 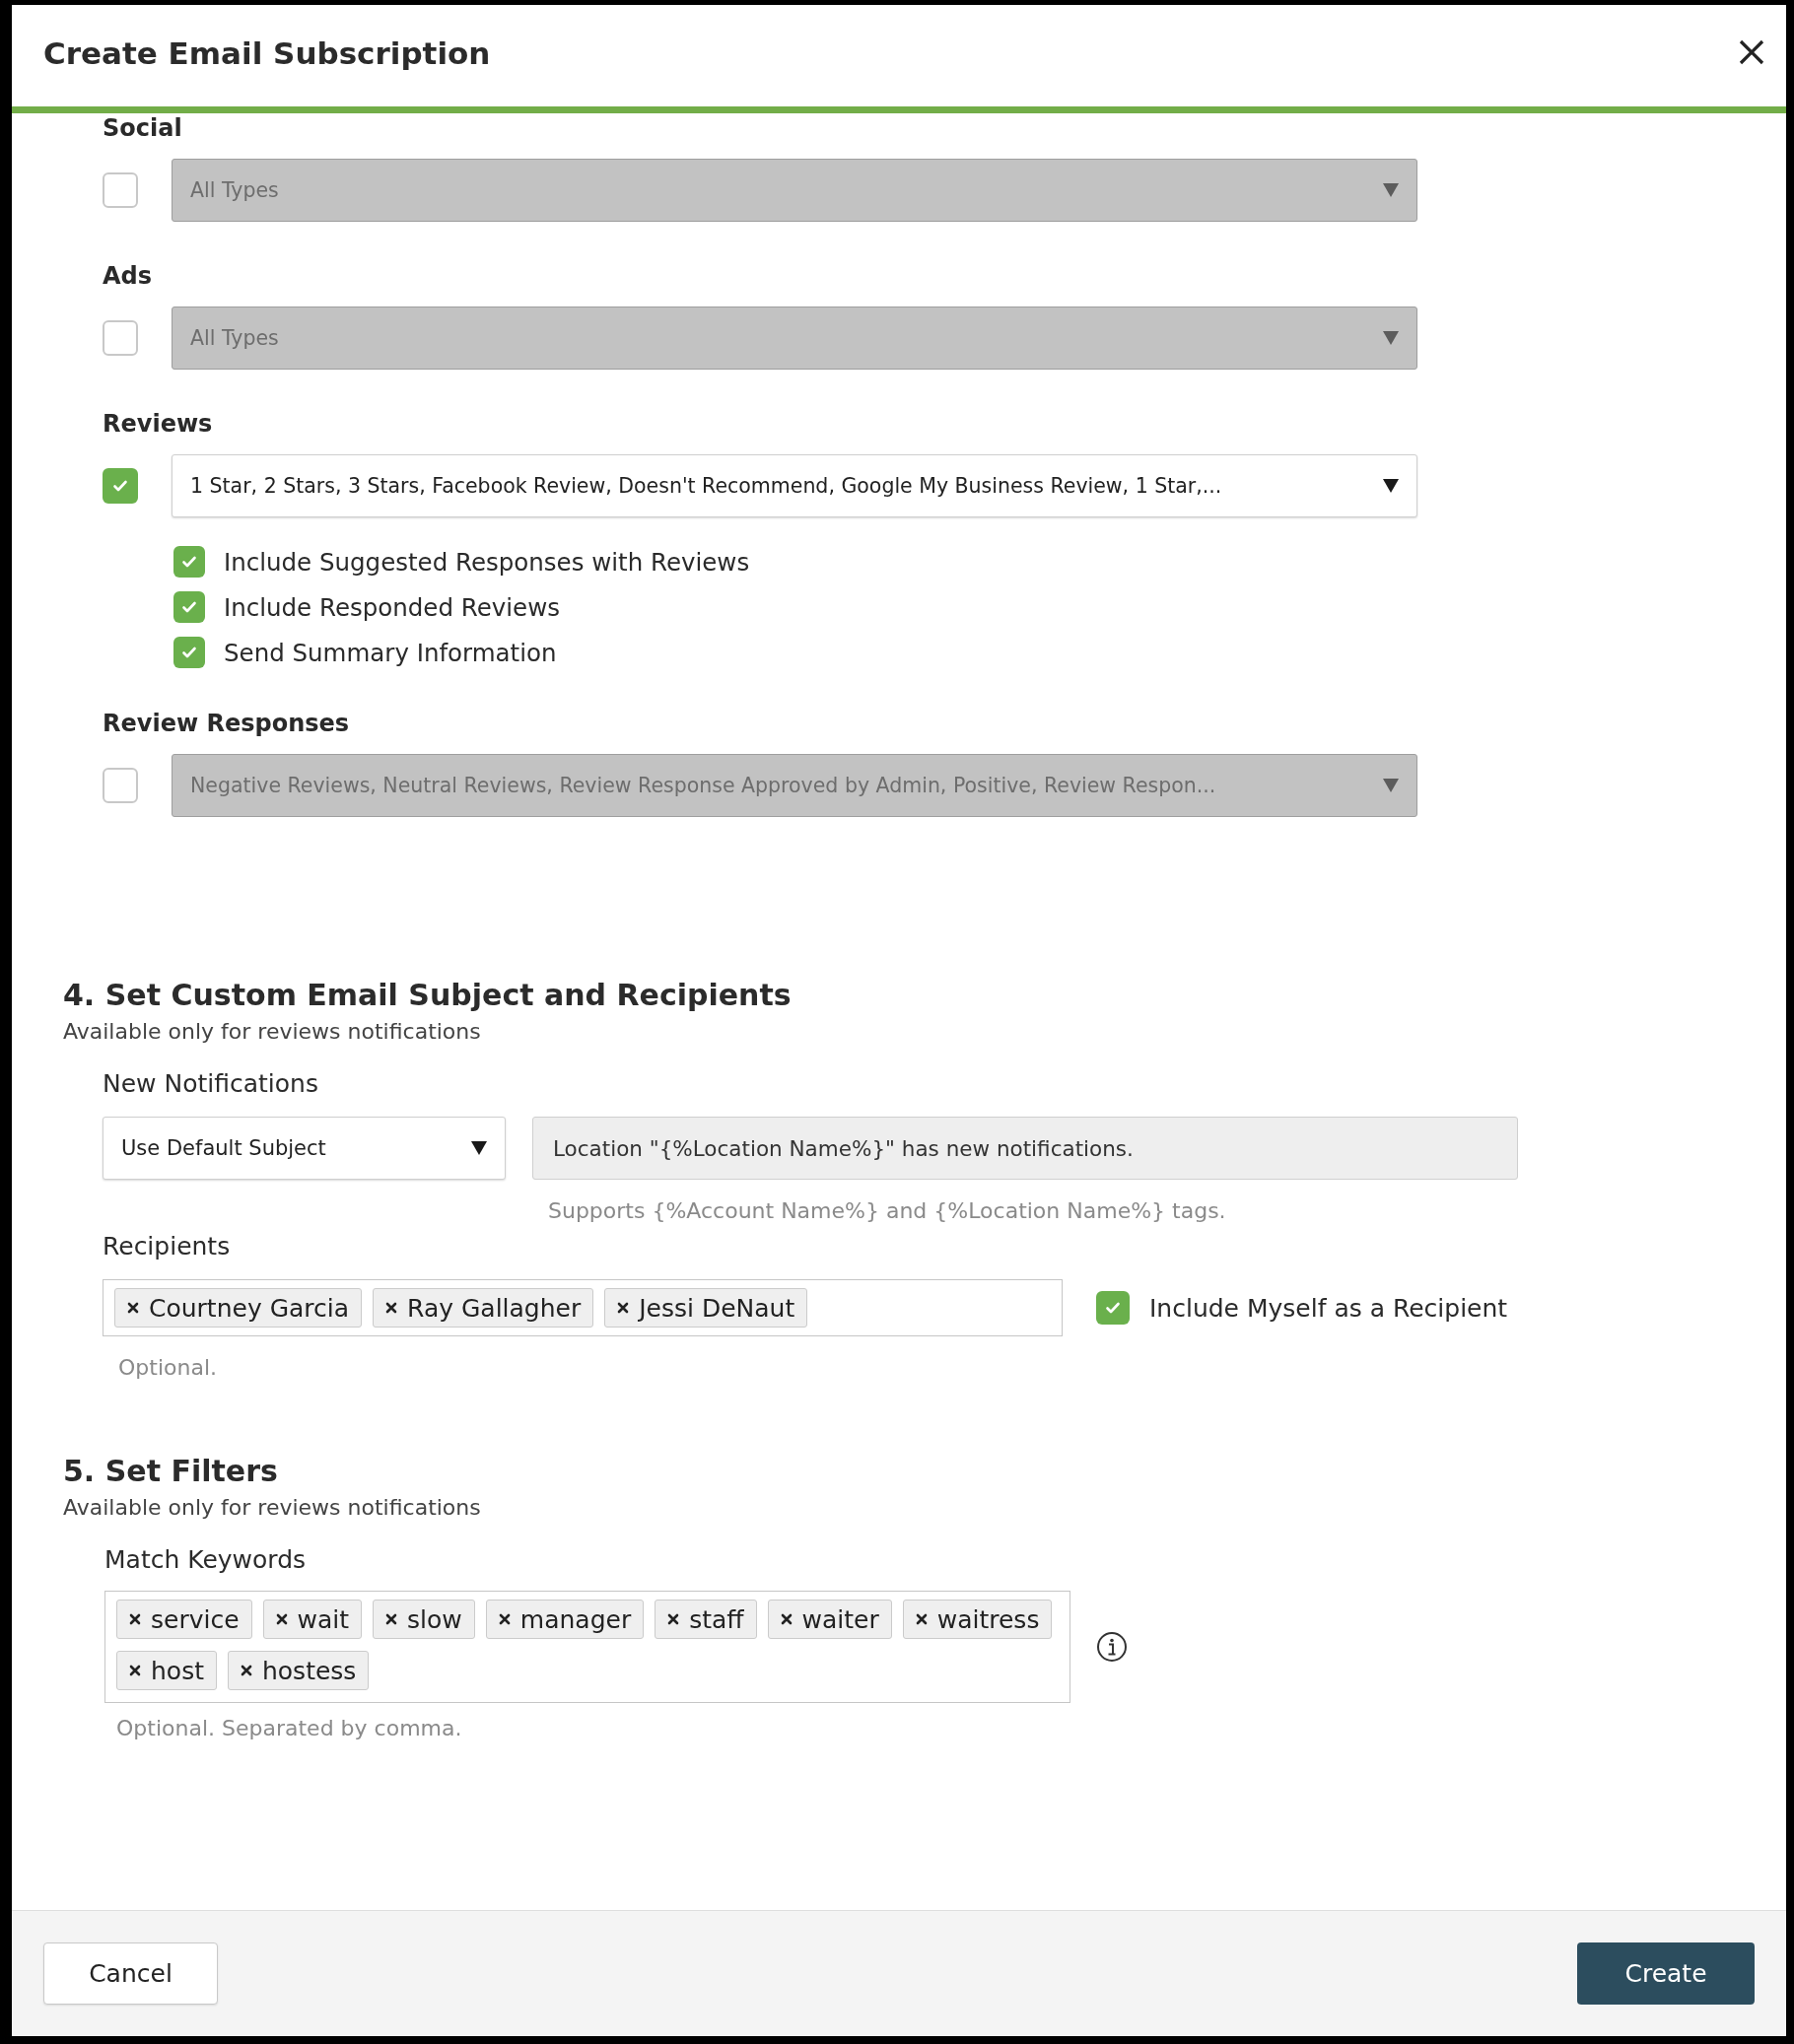 I want to click on recipients-field: Courtney Garcia Ray Gallagher Jessi DeNaut, so click(x=583, y=1307).